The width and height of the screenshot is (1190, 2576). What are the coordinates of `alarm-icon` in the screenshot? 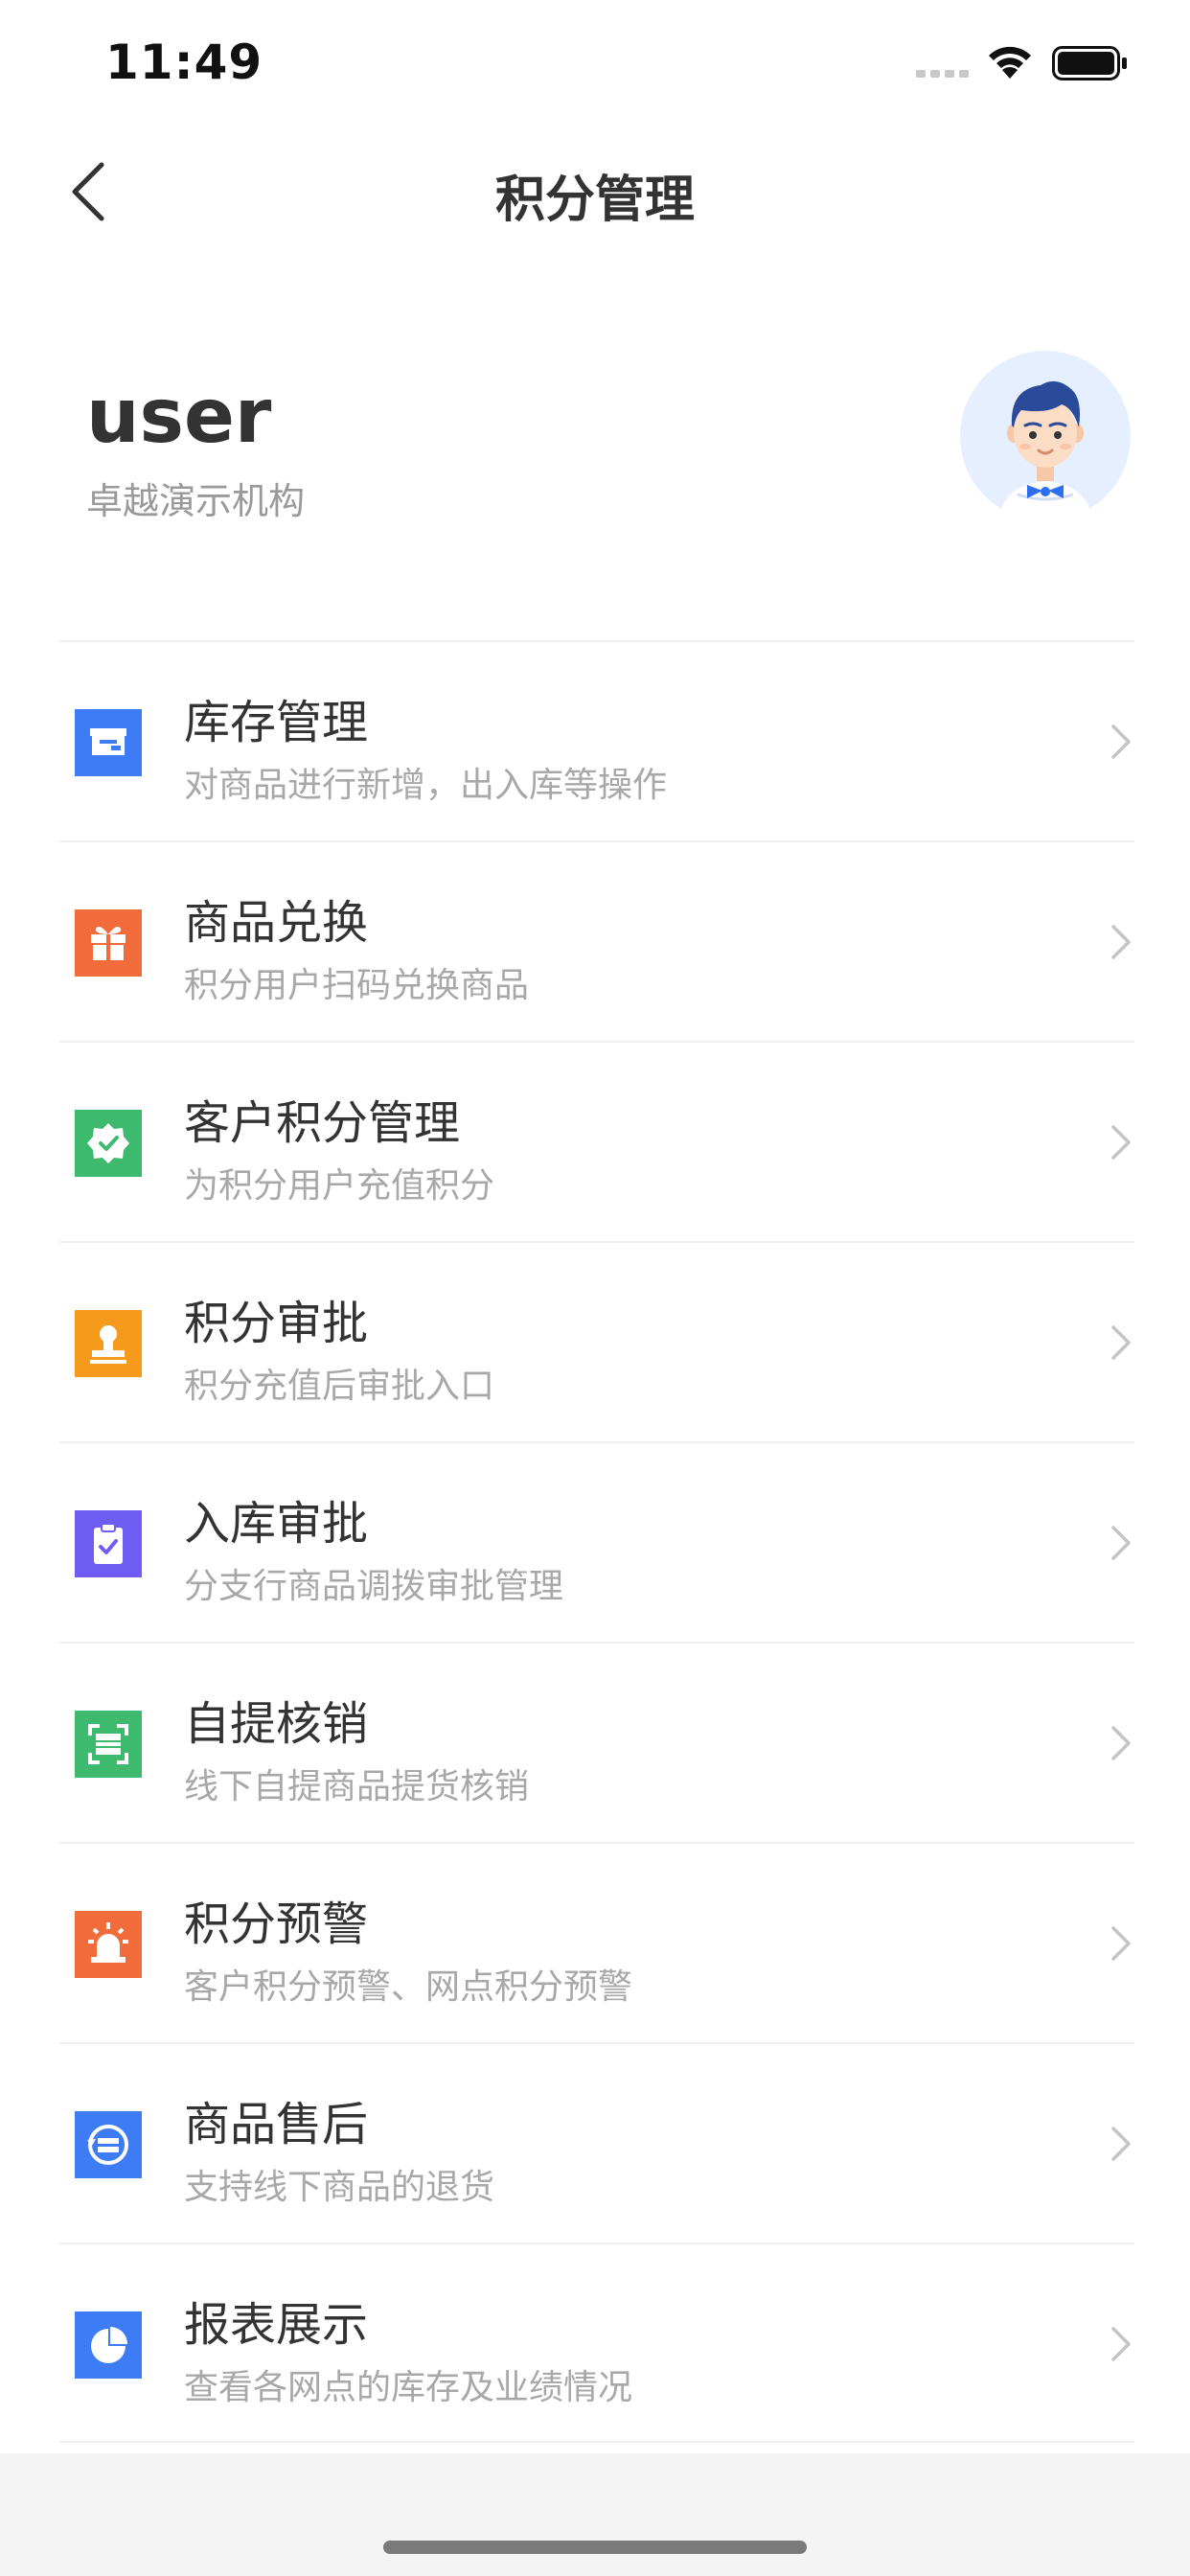 It's located at (109, 1944).